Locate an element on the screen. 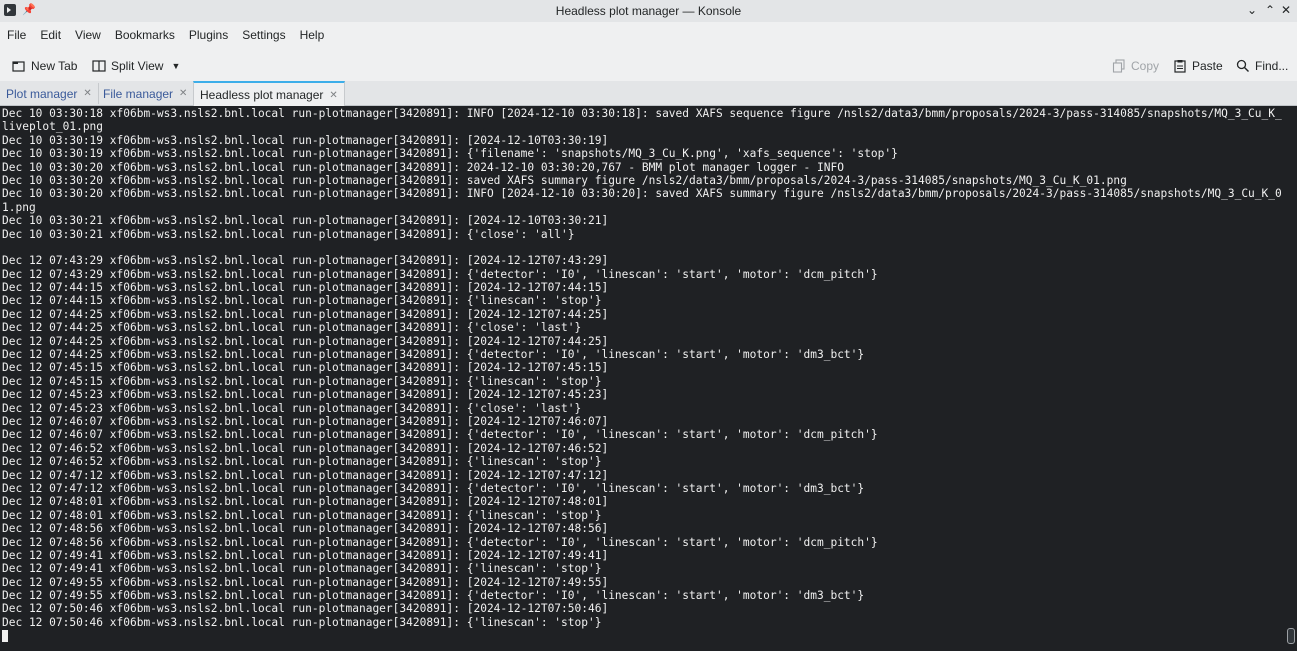 This screenshot has width=1297, height=651. new-tab-button: New Tab is located at coordinates (44, 66).